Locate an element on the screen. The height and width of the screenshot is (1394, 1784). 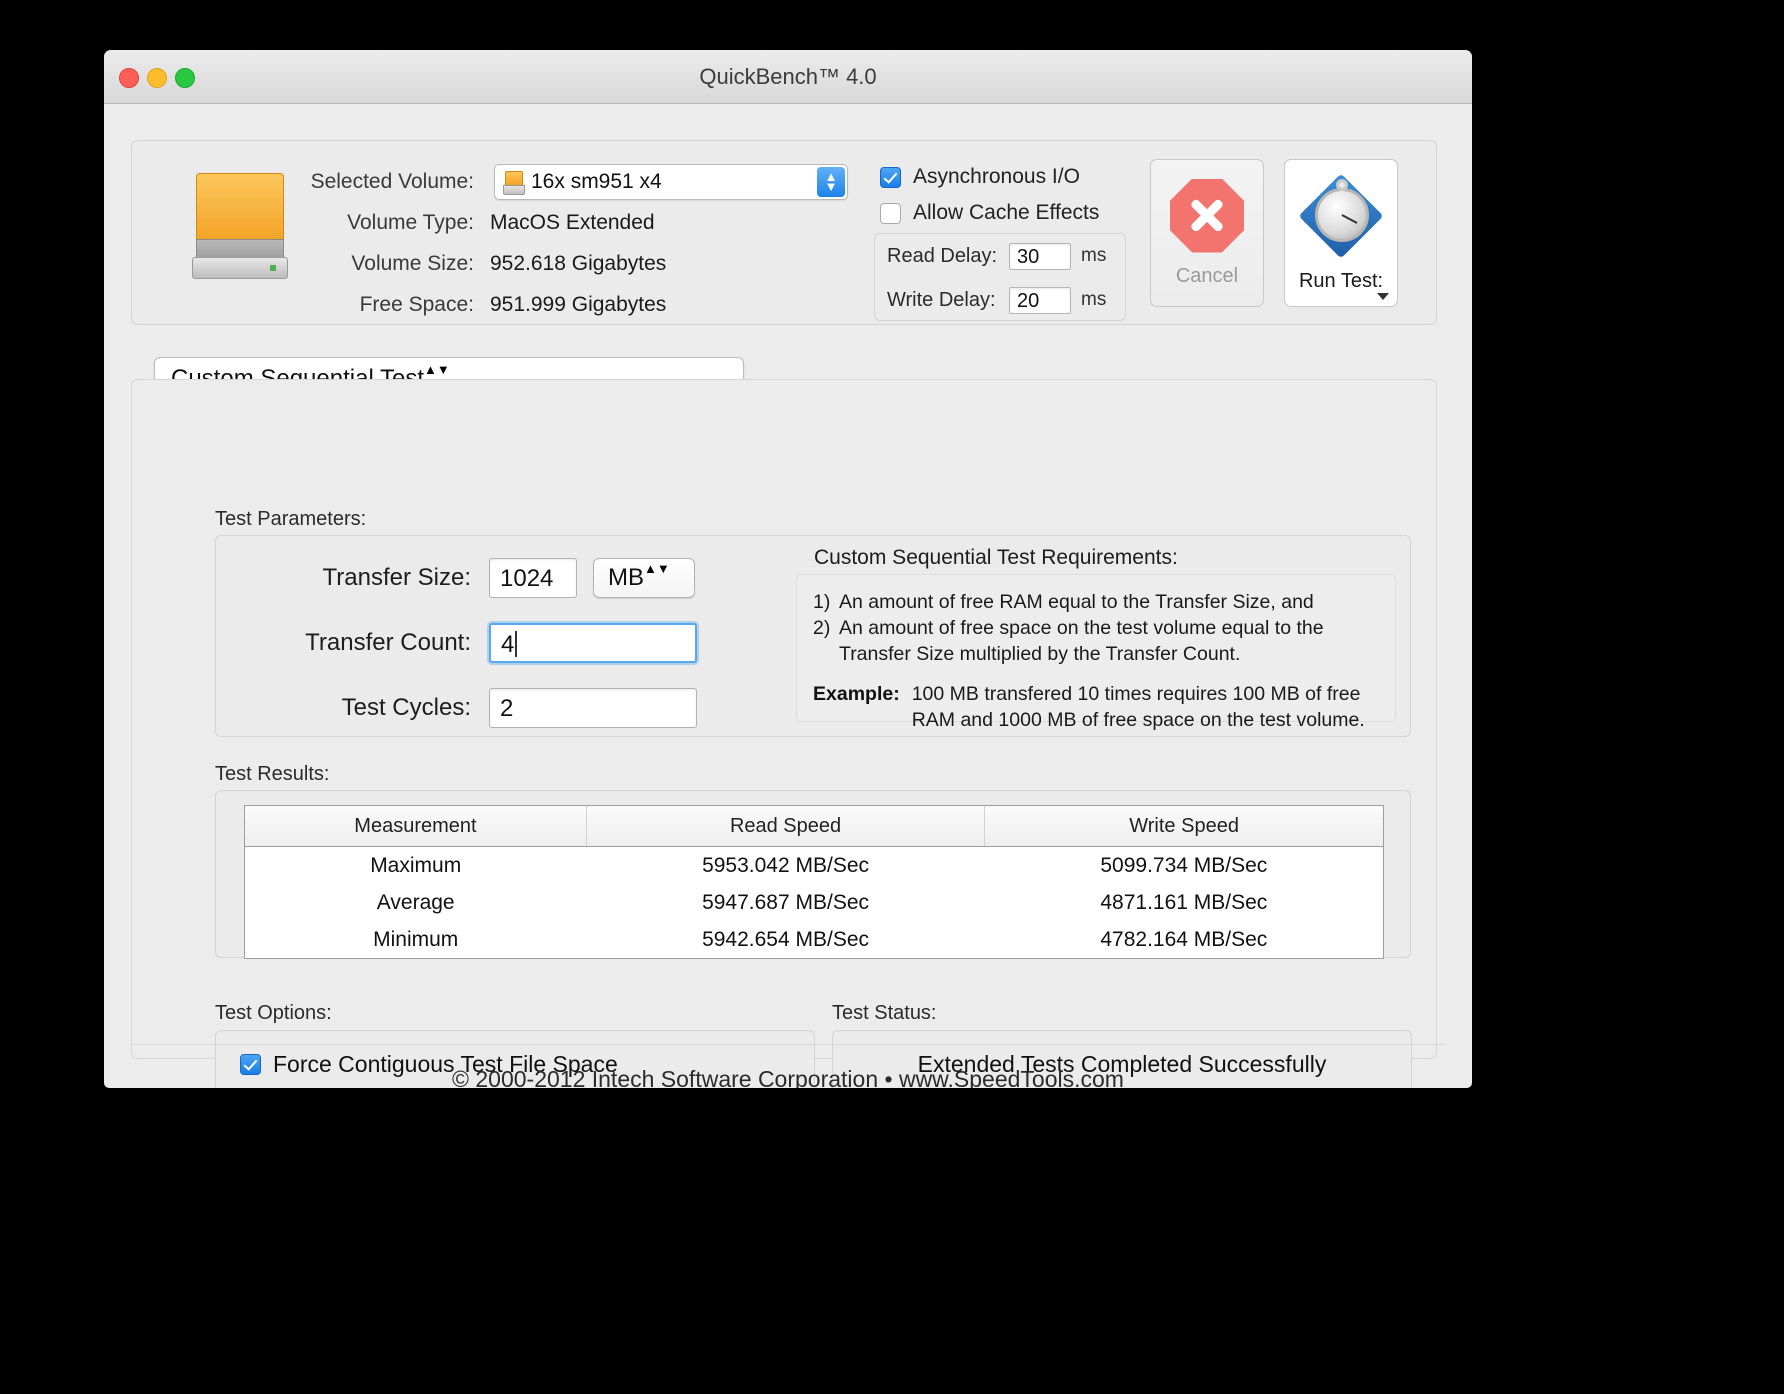
transfer-size-label: Transfer Size: is located at coordinates (397, 577).